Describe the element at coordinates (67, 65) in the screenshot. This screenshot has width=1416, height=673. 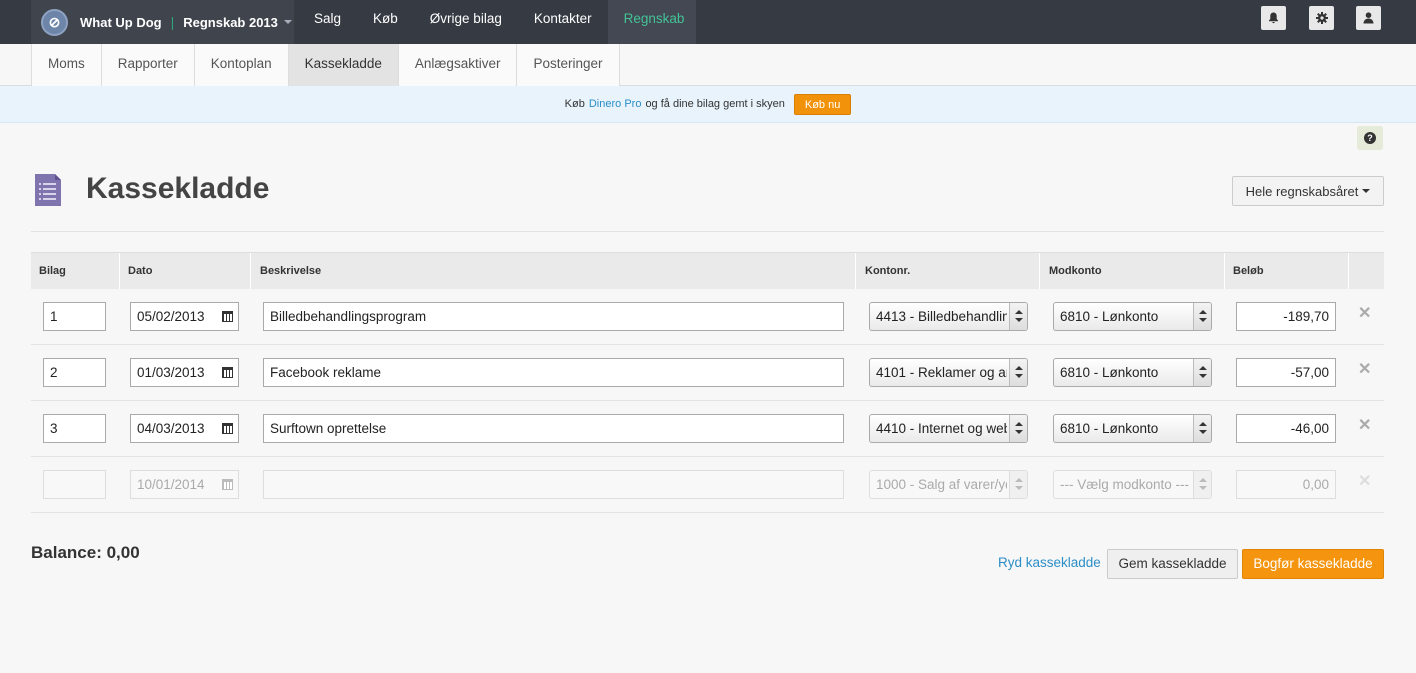
I see `tab-moms: Moms` at that location.